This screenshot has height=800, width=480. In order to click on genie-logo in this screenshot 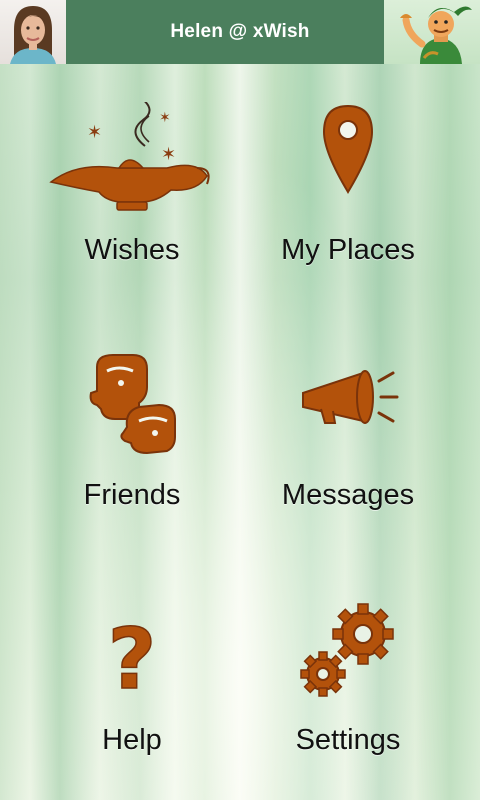, I will do `click(432, 32)`.